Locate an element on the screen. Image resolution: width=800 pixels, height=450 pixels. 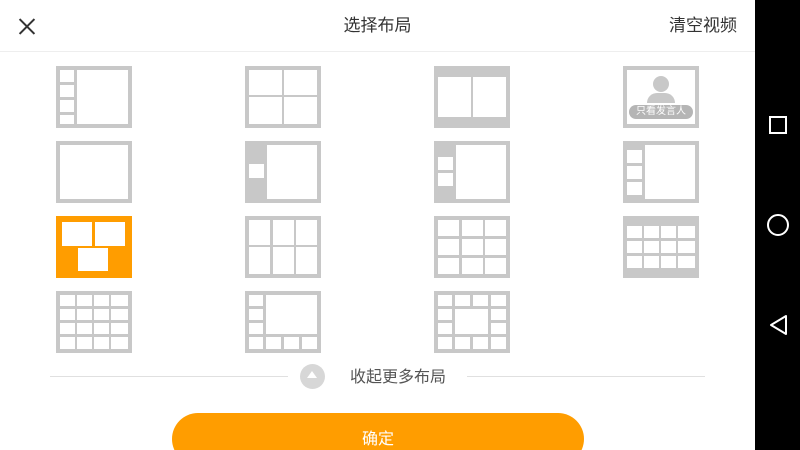
confirm-button: 确定 is located at coordinates (378, 431).